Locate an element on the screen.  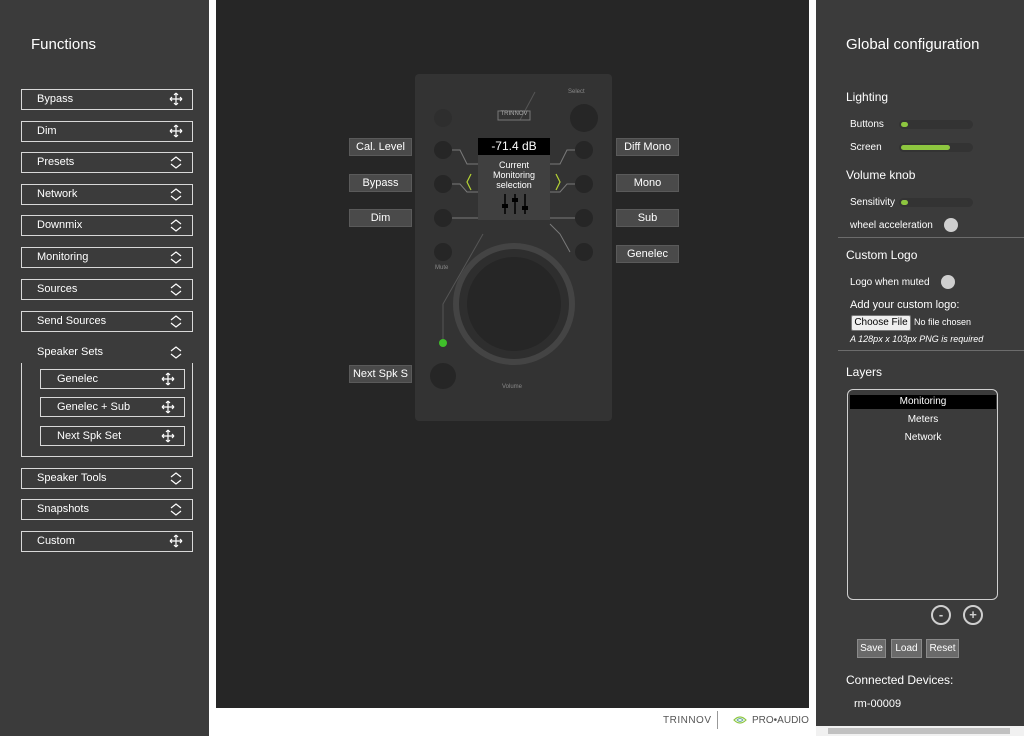
no-file-text: No file chosen is located at coordinates (943, 322).